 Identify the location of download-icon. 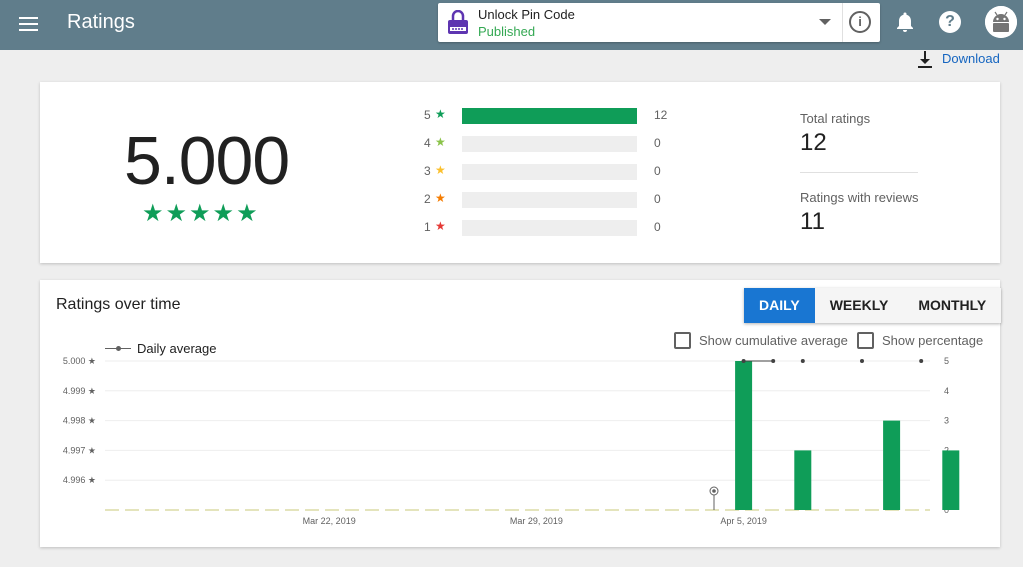
(925, 59).